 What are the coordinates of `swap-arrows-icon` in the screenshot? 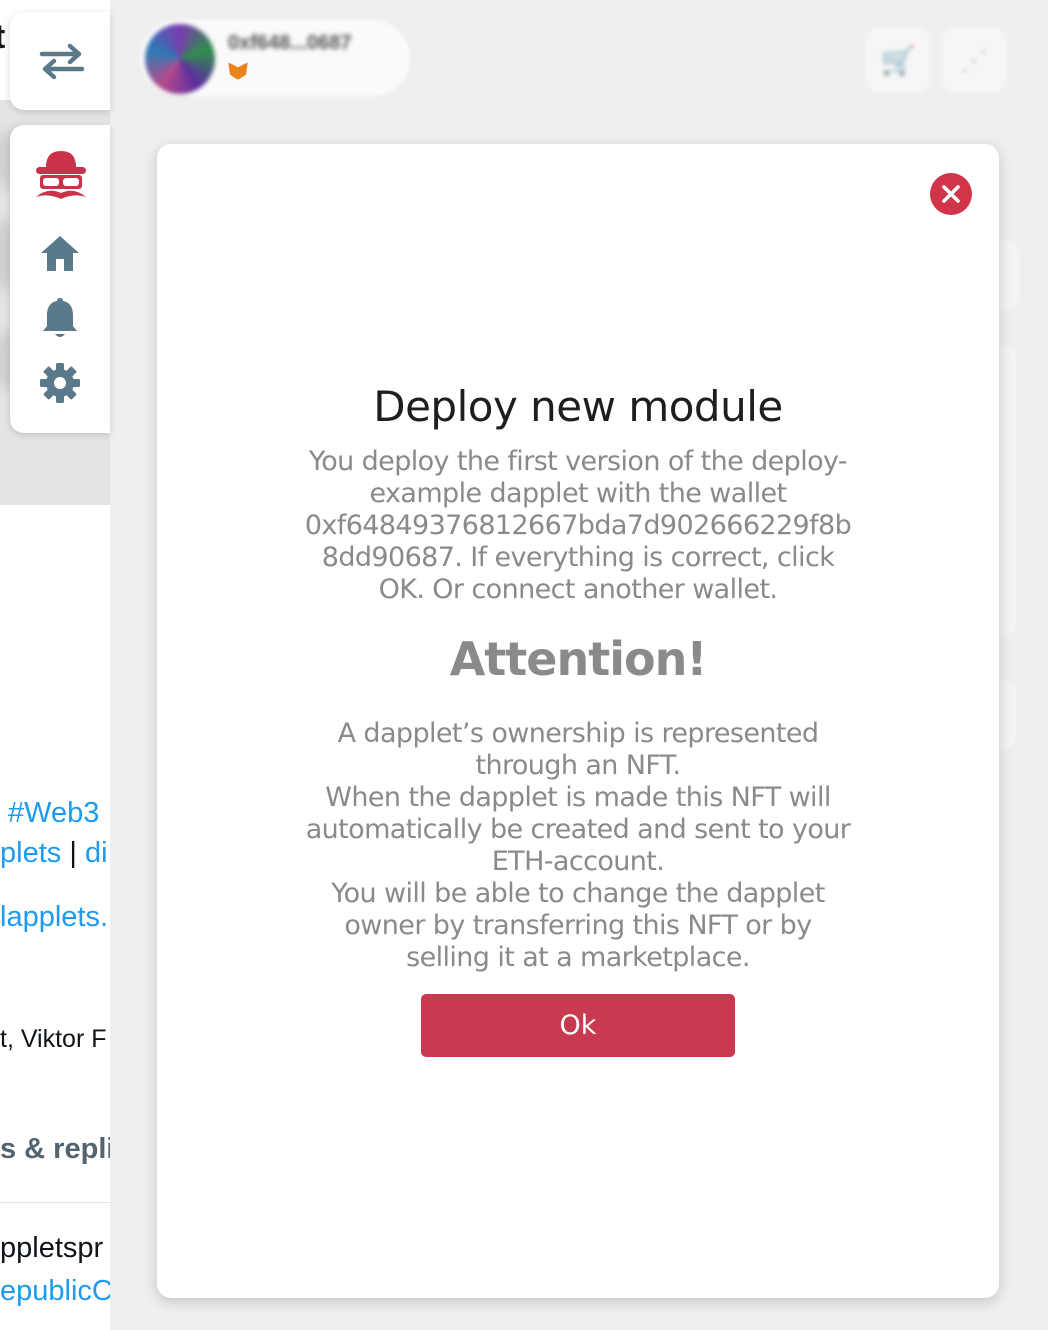 It's located at (62, 61).